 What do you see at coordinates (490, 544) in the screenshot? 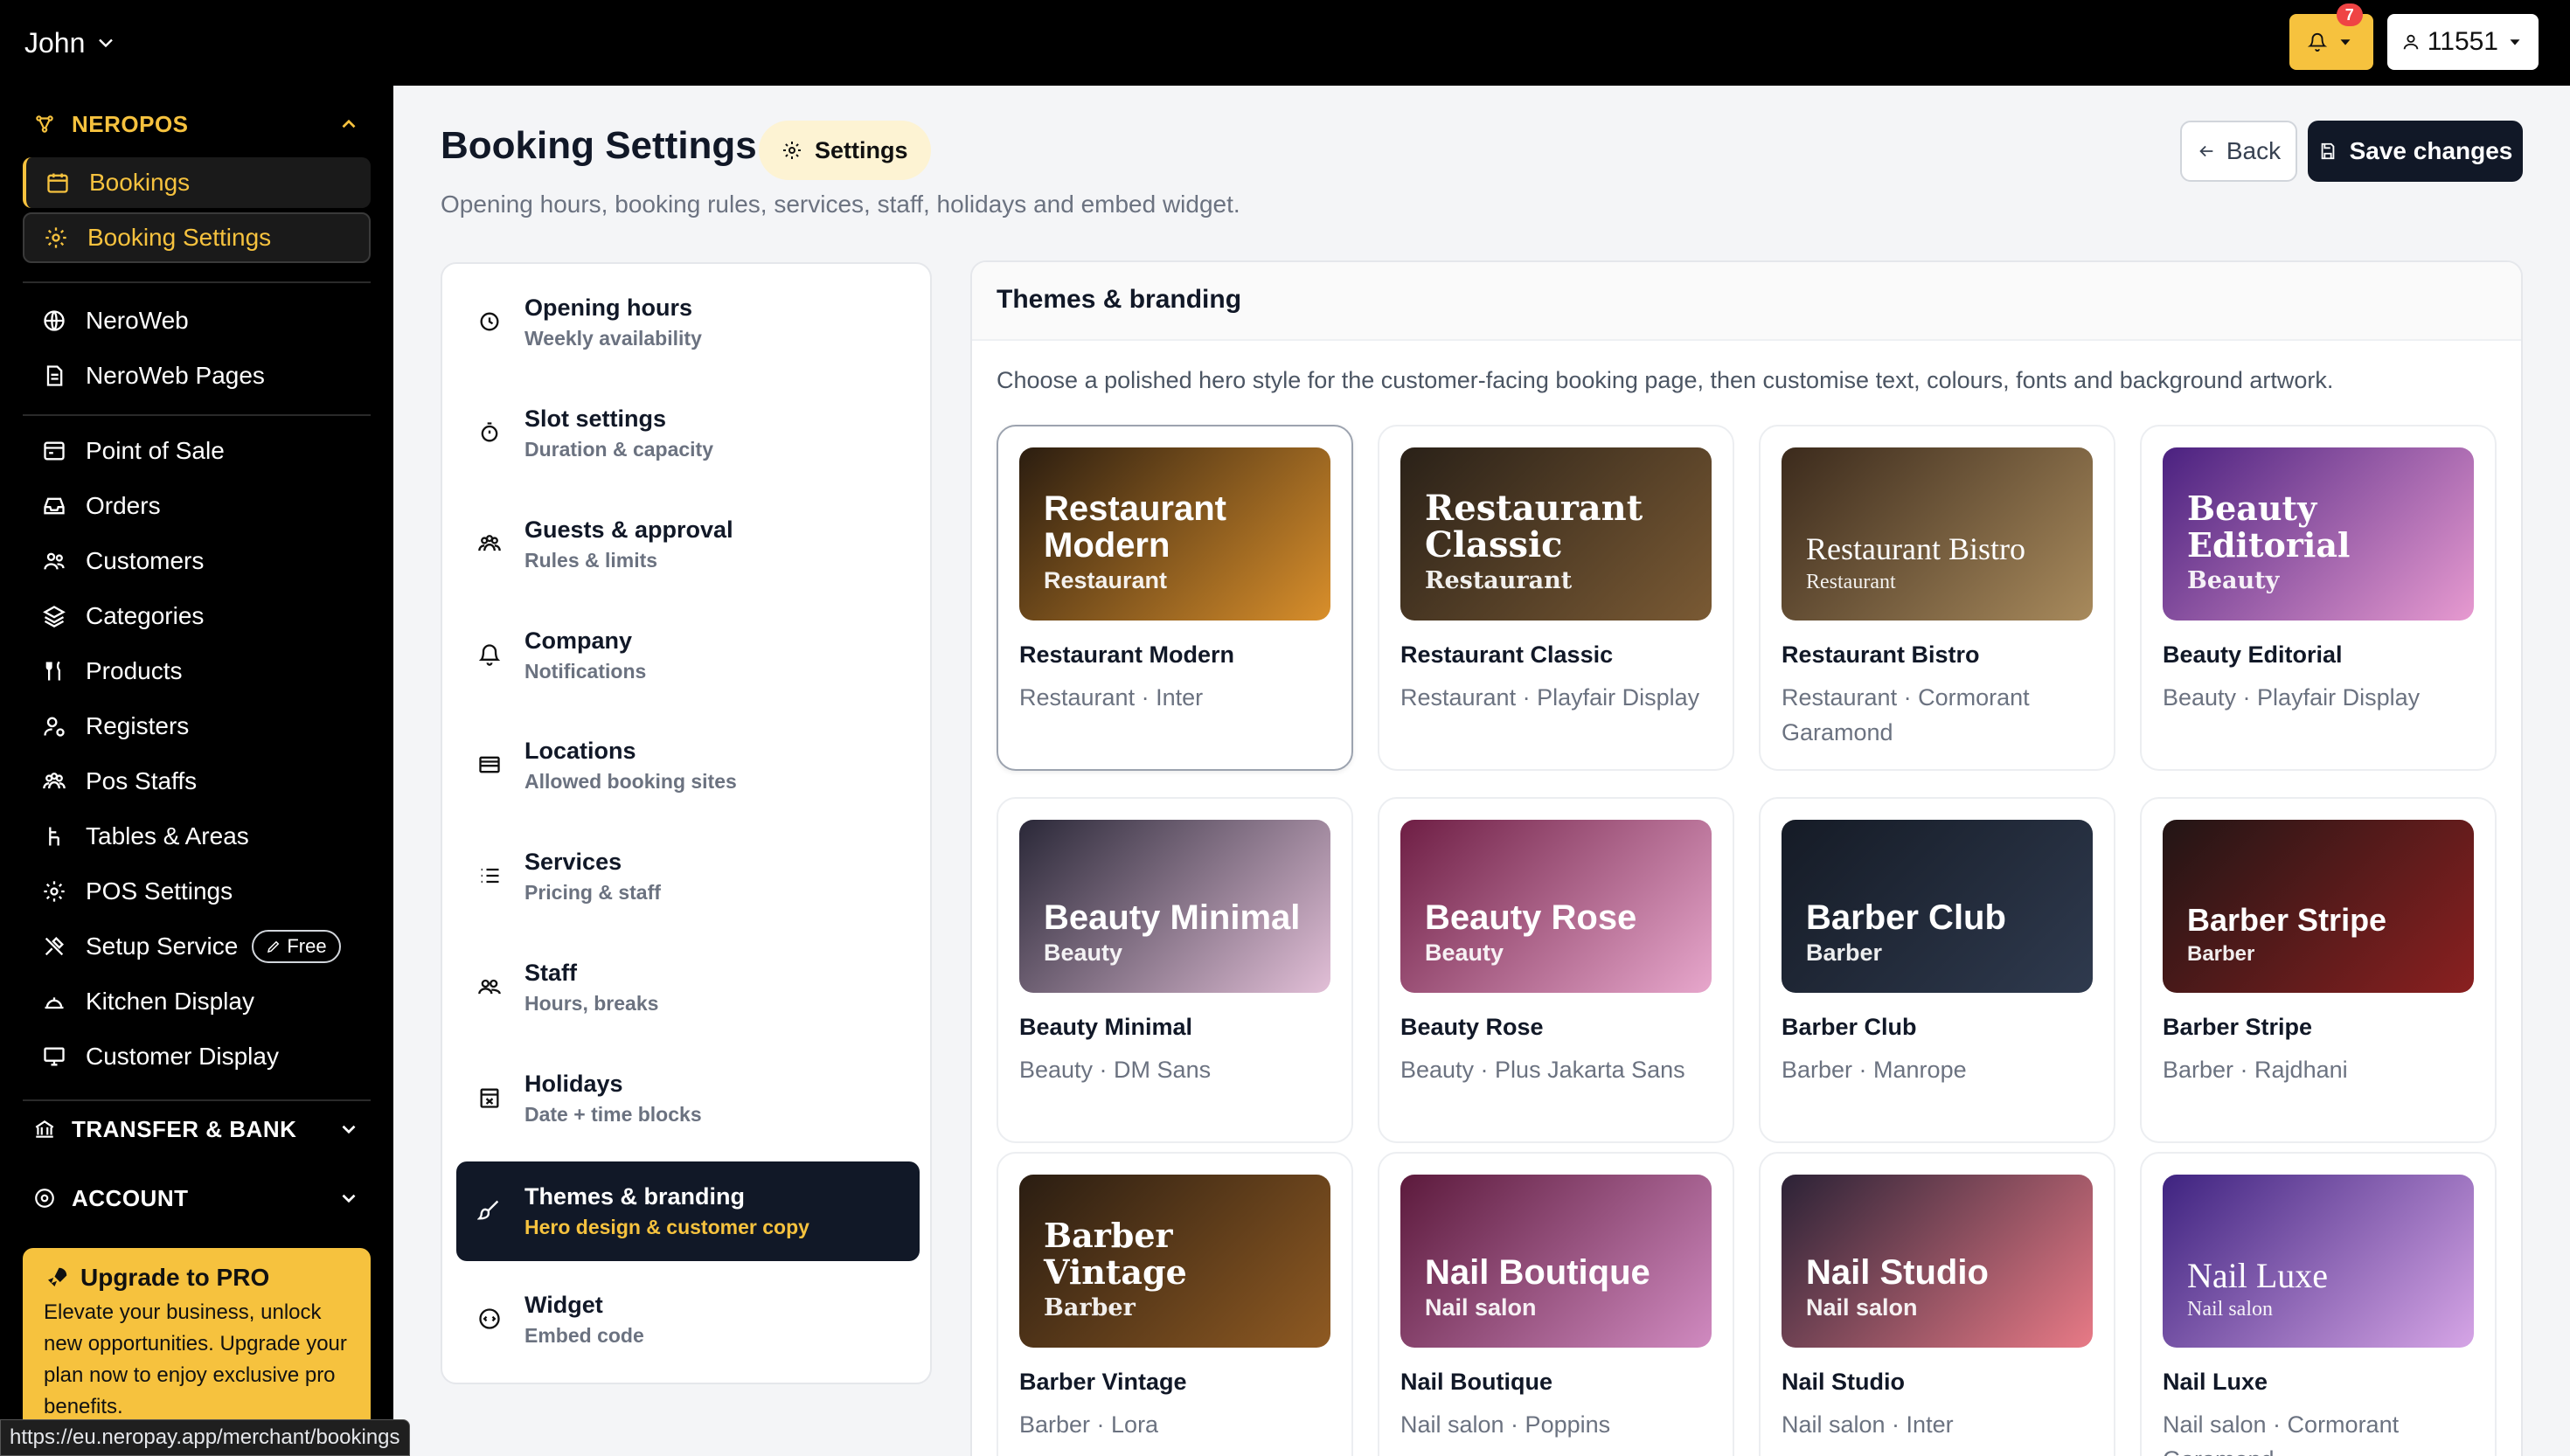
I see `users-icon` at bounding box center [490, 544].